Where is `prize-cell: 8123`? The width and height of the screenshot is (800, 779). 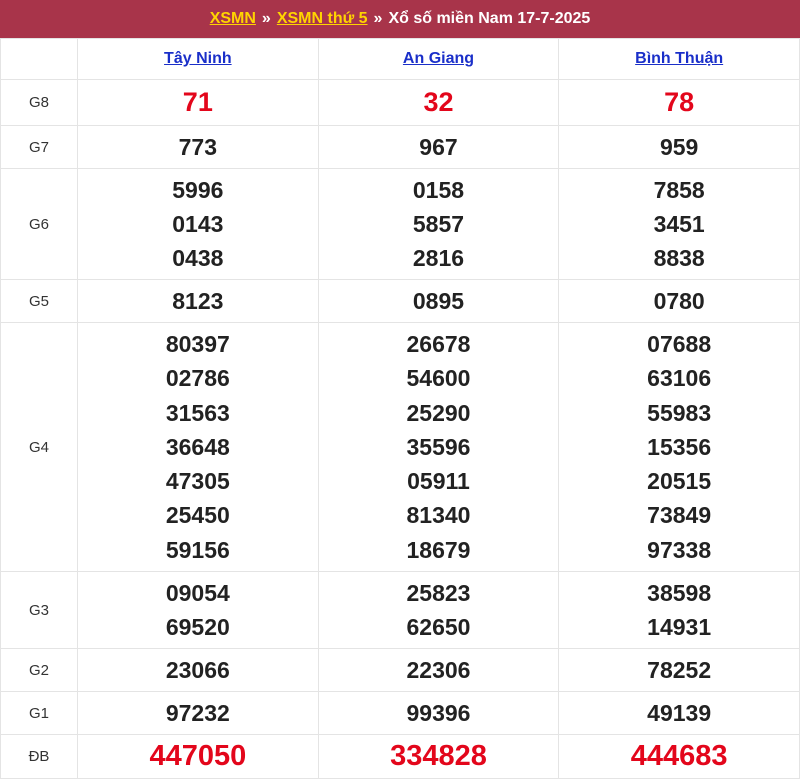
prize-cell: 8123 is located at coordinates (198, 301).